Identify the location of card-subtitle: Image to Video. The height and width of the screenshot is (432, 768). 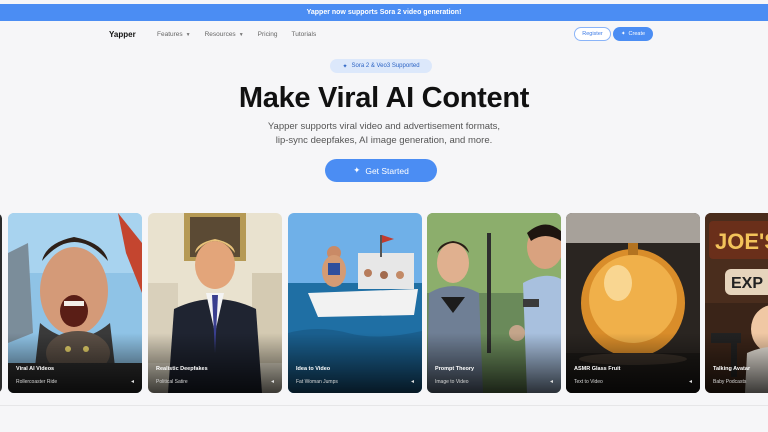
(452, 382).